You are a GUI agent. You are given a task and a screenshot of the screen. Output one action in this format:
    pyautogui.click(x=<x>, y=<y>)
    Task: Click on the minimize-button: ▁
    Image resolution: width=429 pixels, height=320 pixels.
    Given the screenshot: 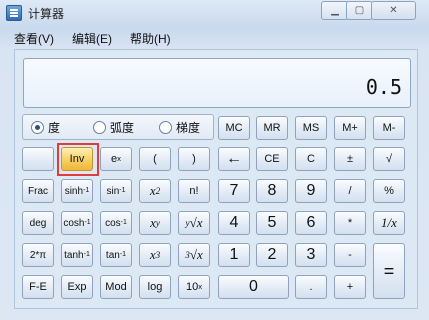 What is the action you would take?
    pyautogui.click(x=335, y=10)
    